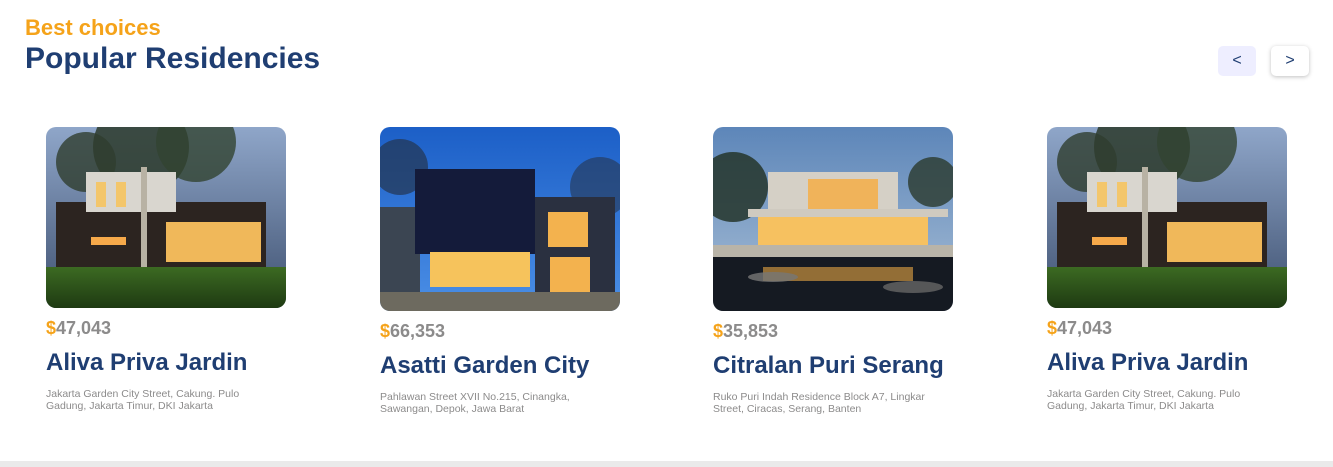 The width and height of the screenshot is (1333, 467). Describe the element at coordinates (485, 365) in the screenshot. I see `residency-name: Asatti Garden City` at that location.